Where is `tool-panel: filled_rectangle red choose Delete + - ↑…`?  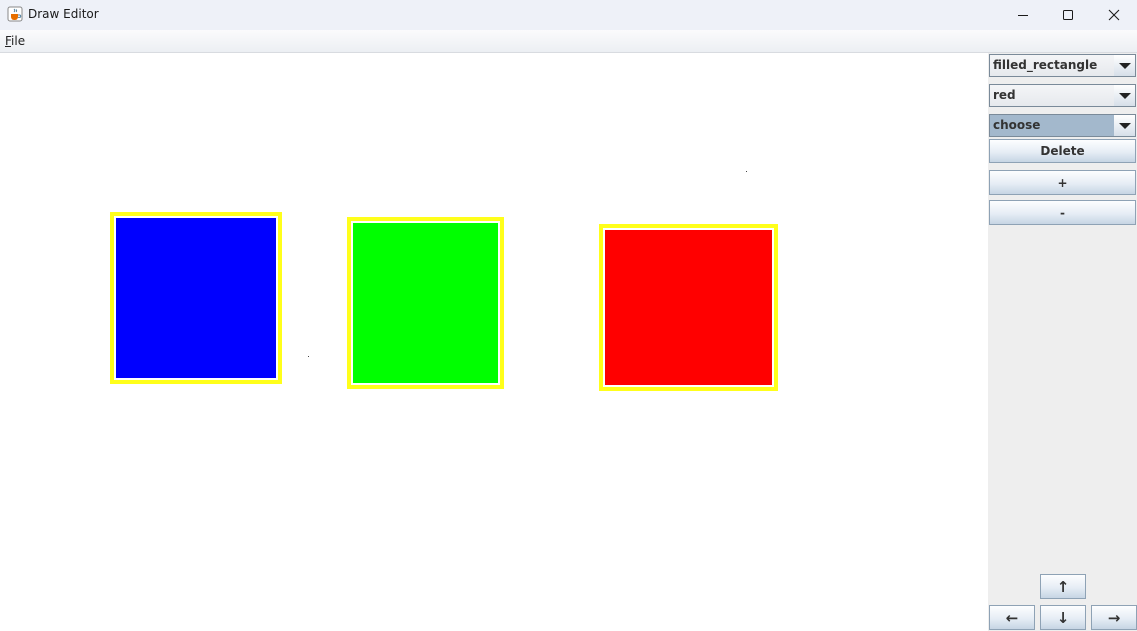 tool-panel: filled_rectangle red choose Delete + - ↑… is located at coordinates (1062, 342).